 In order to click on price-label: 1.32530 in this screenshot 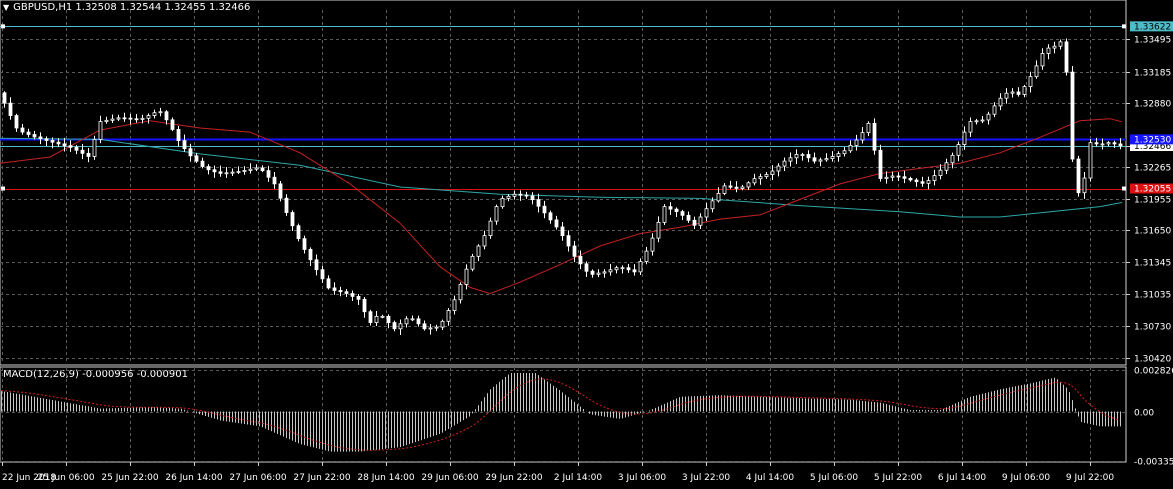, I will do `click(1152, 140)`.